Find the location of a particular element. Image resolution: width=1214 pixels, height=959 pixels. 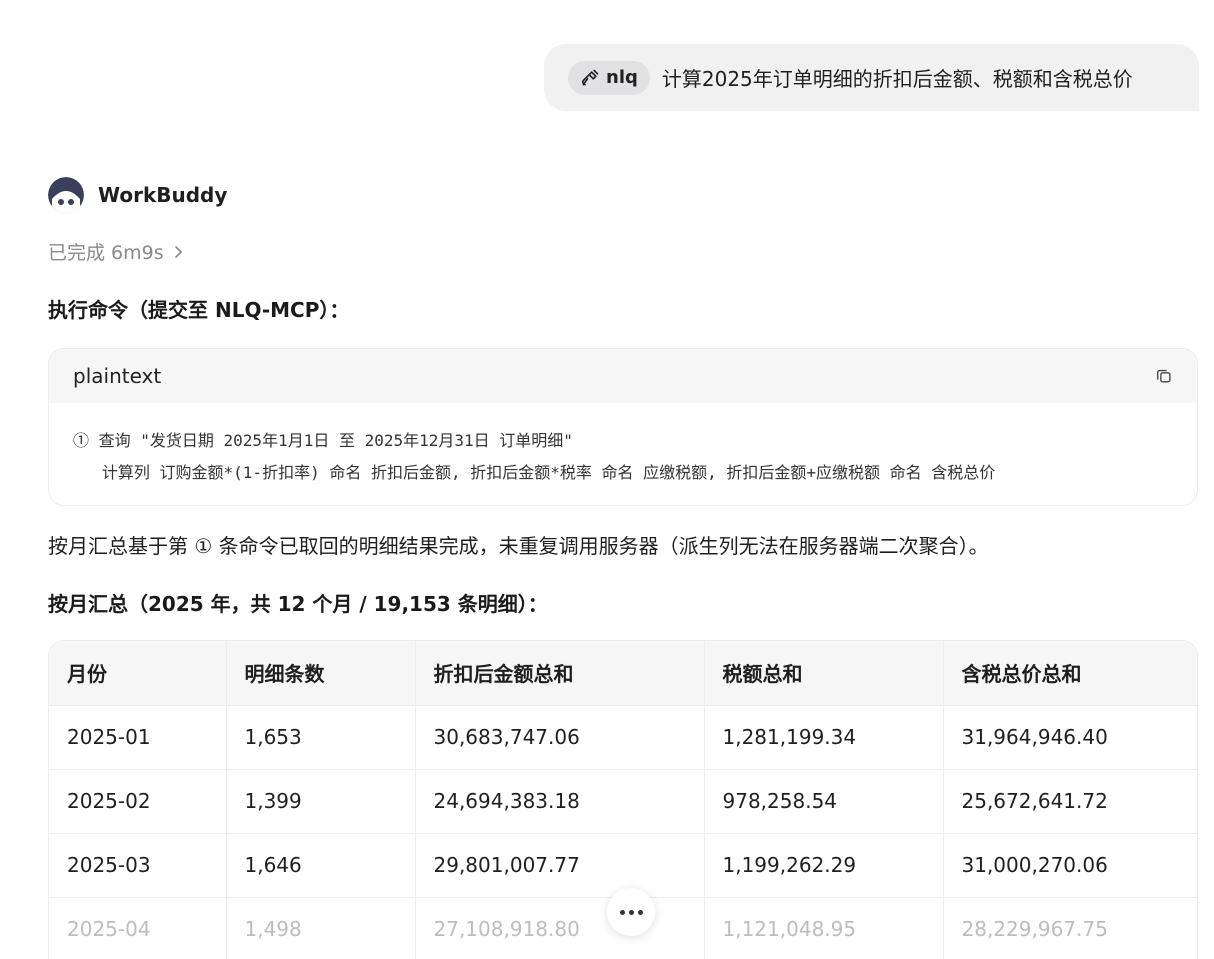

copy-icon is located at coordinates (1164, 376).